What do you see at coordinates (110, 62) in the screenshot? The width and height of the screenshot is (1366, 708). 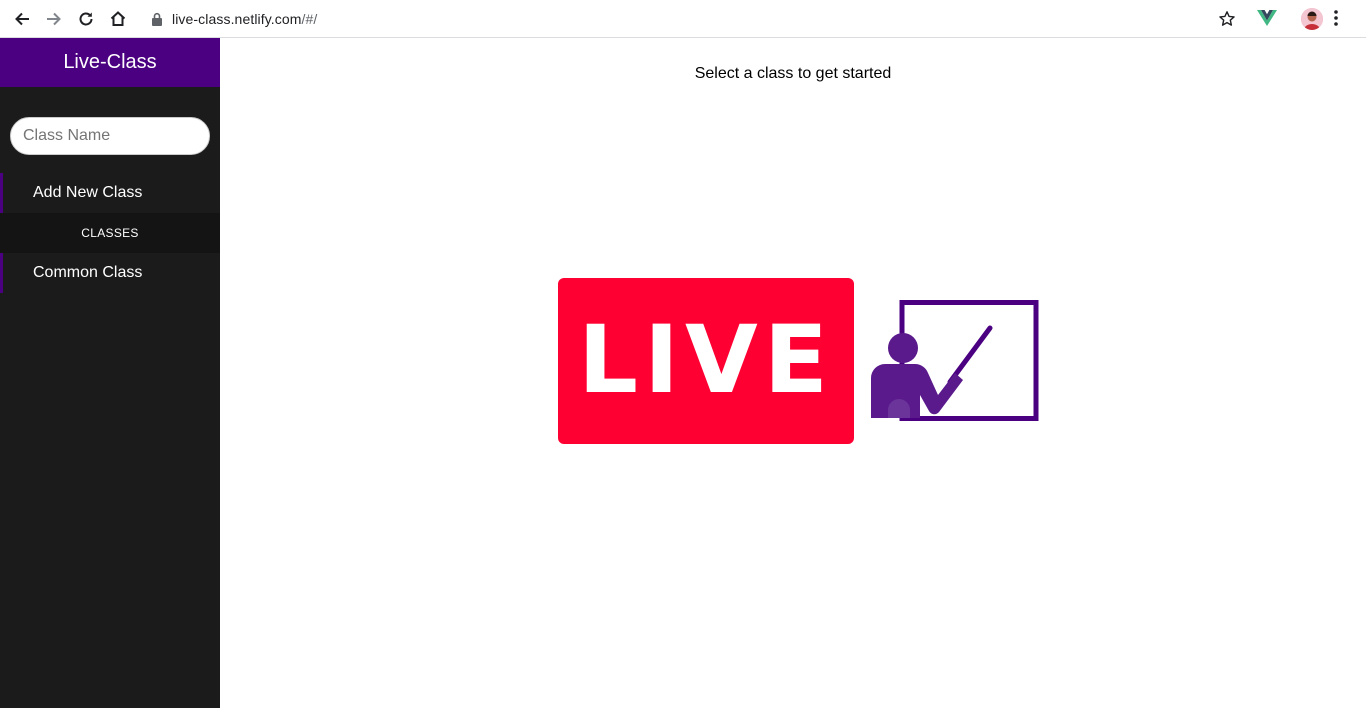 I see `app-title: Live-Class` at bounding box center [110, 62].